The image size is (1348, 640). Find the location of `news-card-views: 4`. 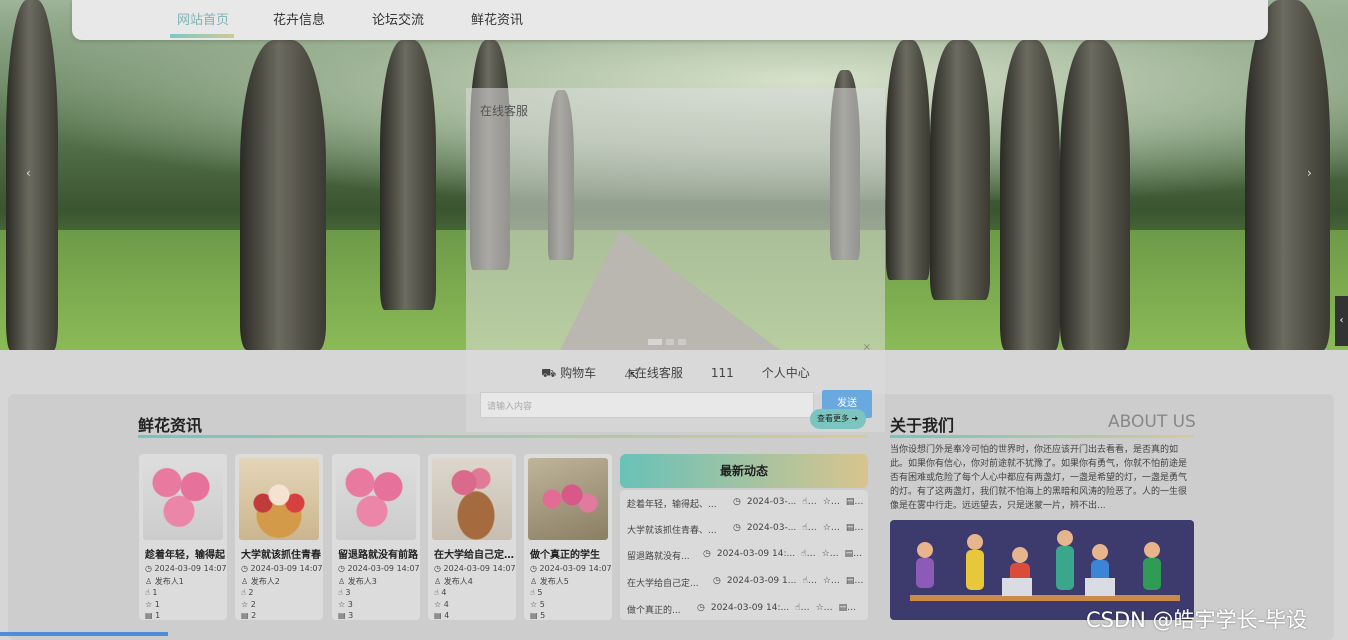

news-card-views: 4 is located at coordinates (447, 615).